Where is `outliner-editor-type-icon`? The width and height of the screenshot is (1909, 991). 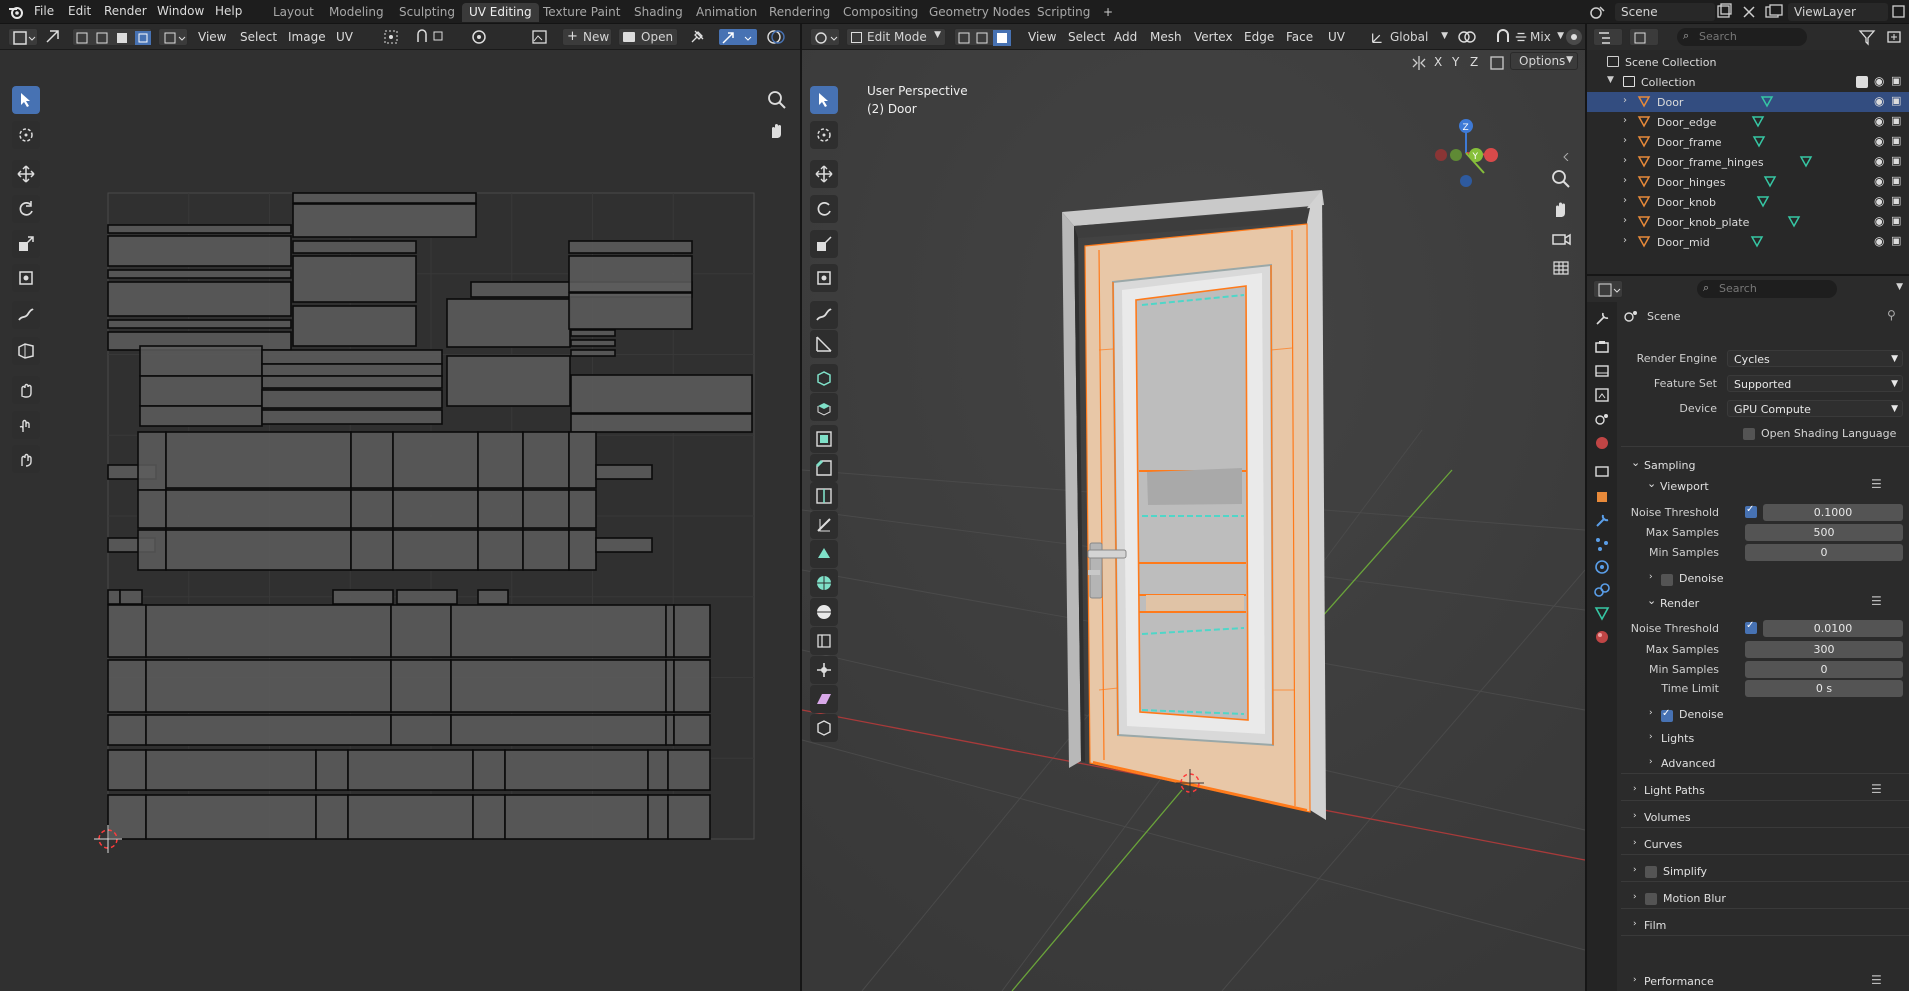 outliner-editor-type-icon is located at coordinates (1608, 37).